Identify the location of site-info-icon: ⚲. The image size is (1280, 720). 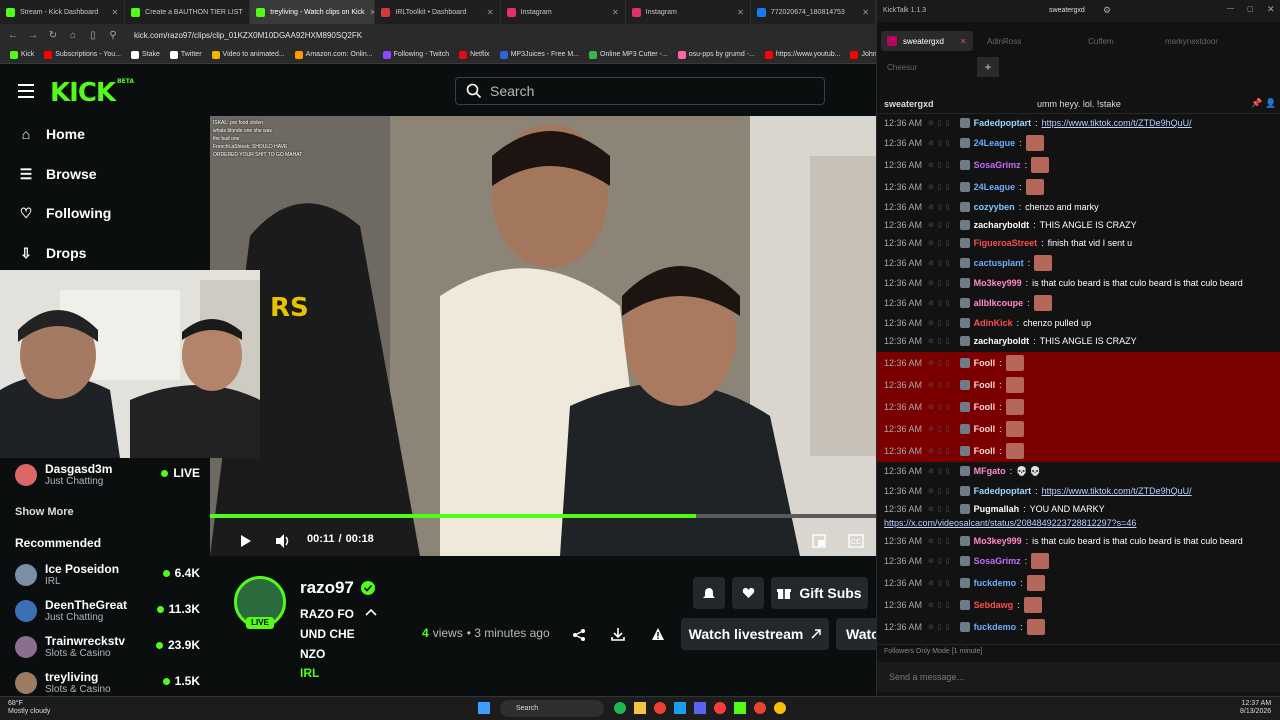
(113, 35).